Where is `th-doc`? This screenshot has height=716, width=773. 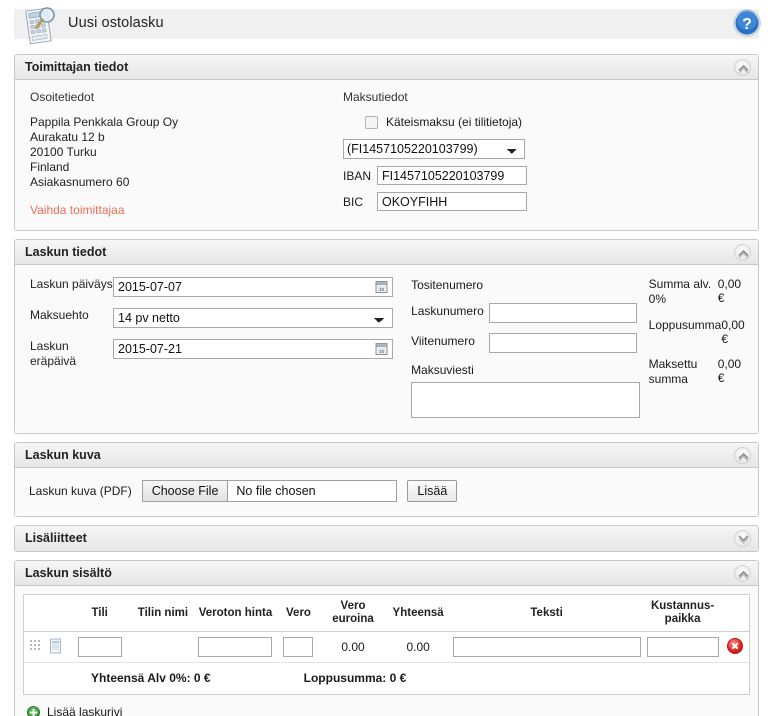
th-doc is located at coordinates (55, 613).